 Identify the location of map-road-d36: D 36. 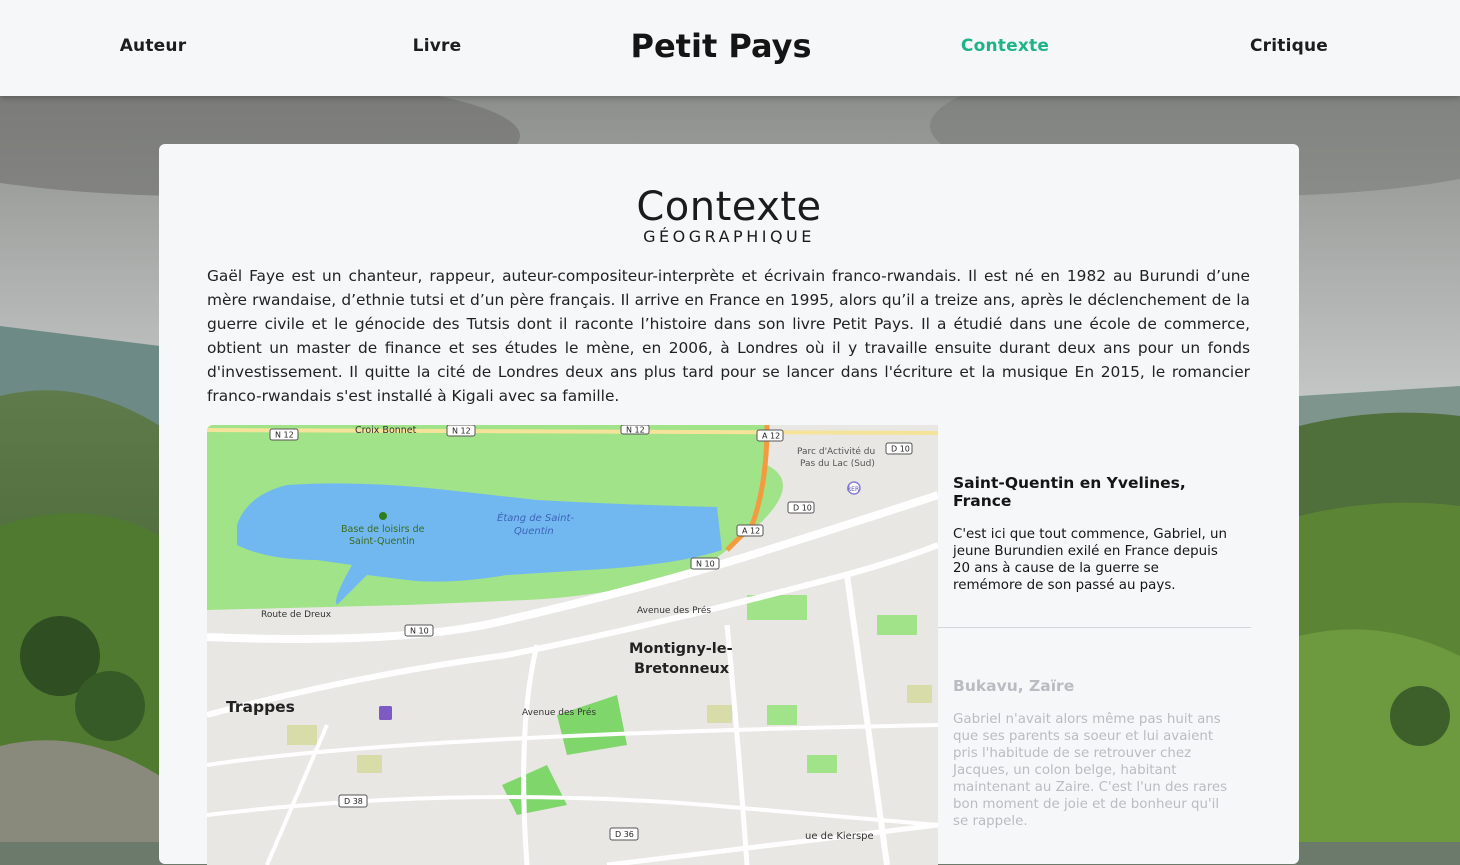
(624, 834).